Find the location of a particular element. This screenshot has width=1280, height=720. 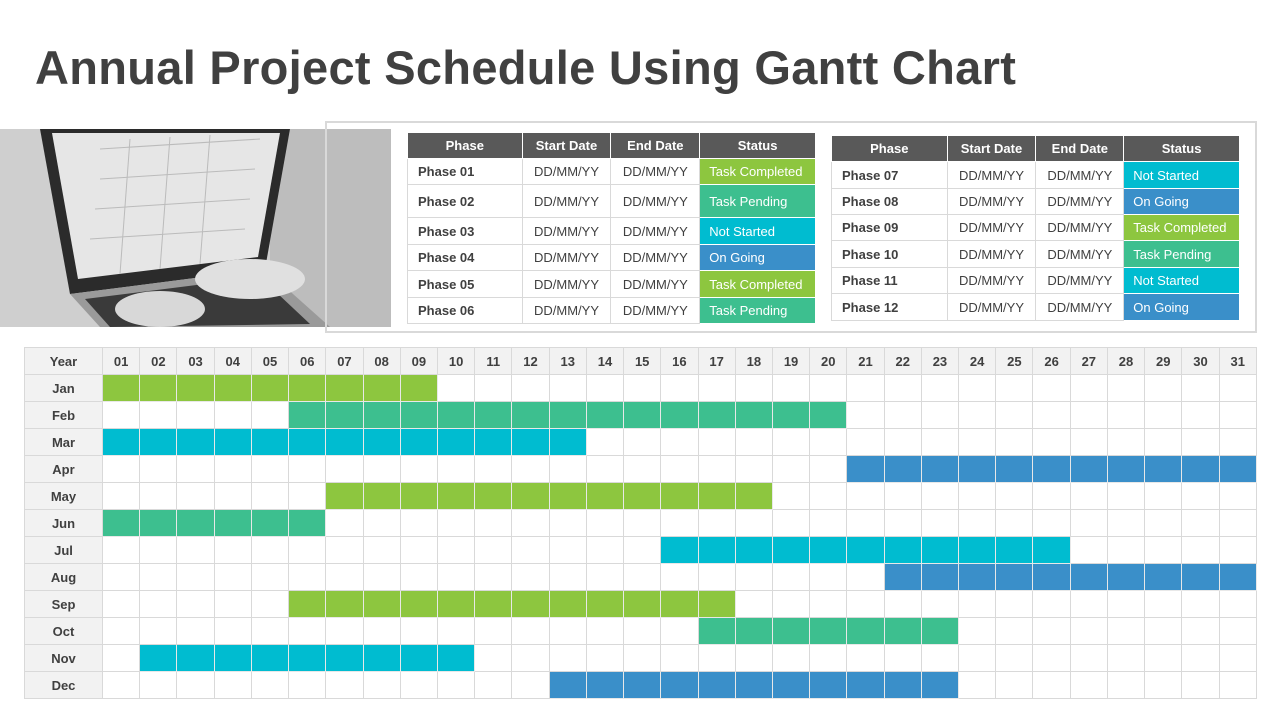

day-header: 20 is located at coordinates (828, 361).